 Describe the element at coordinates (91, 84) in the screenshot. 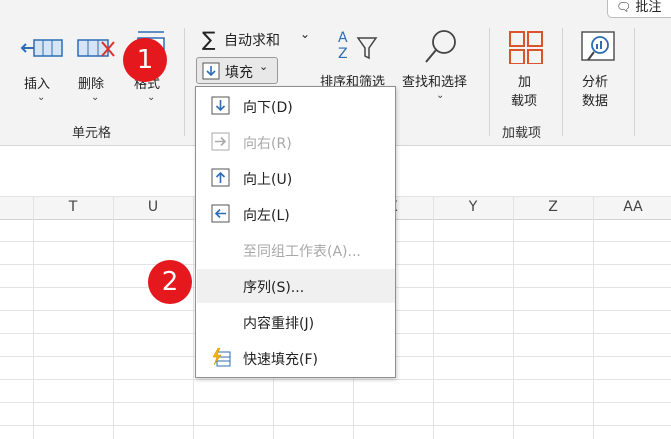

I see `delete-label: 删除` at that location.